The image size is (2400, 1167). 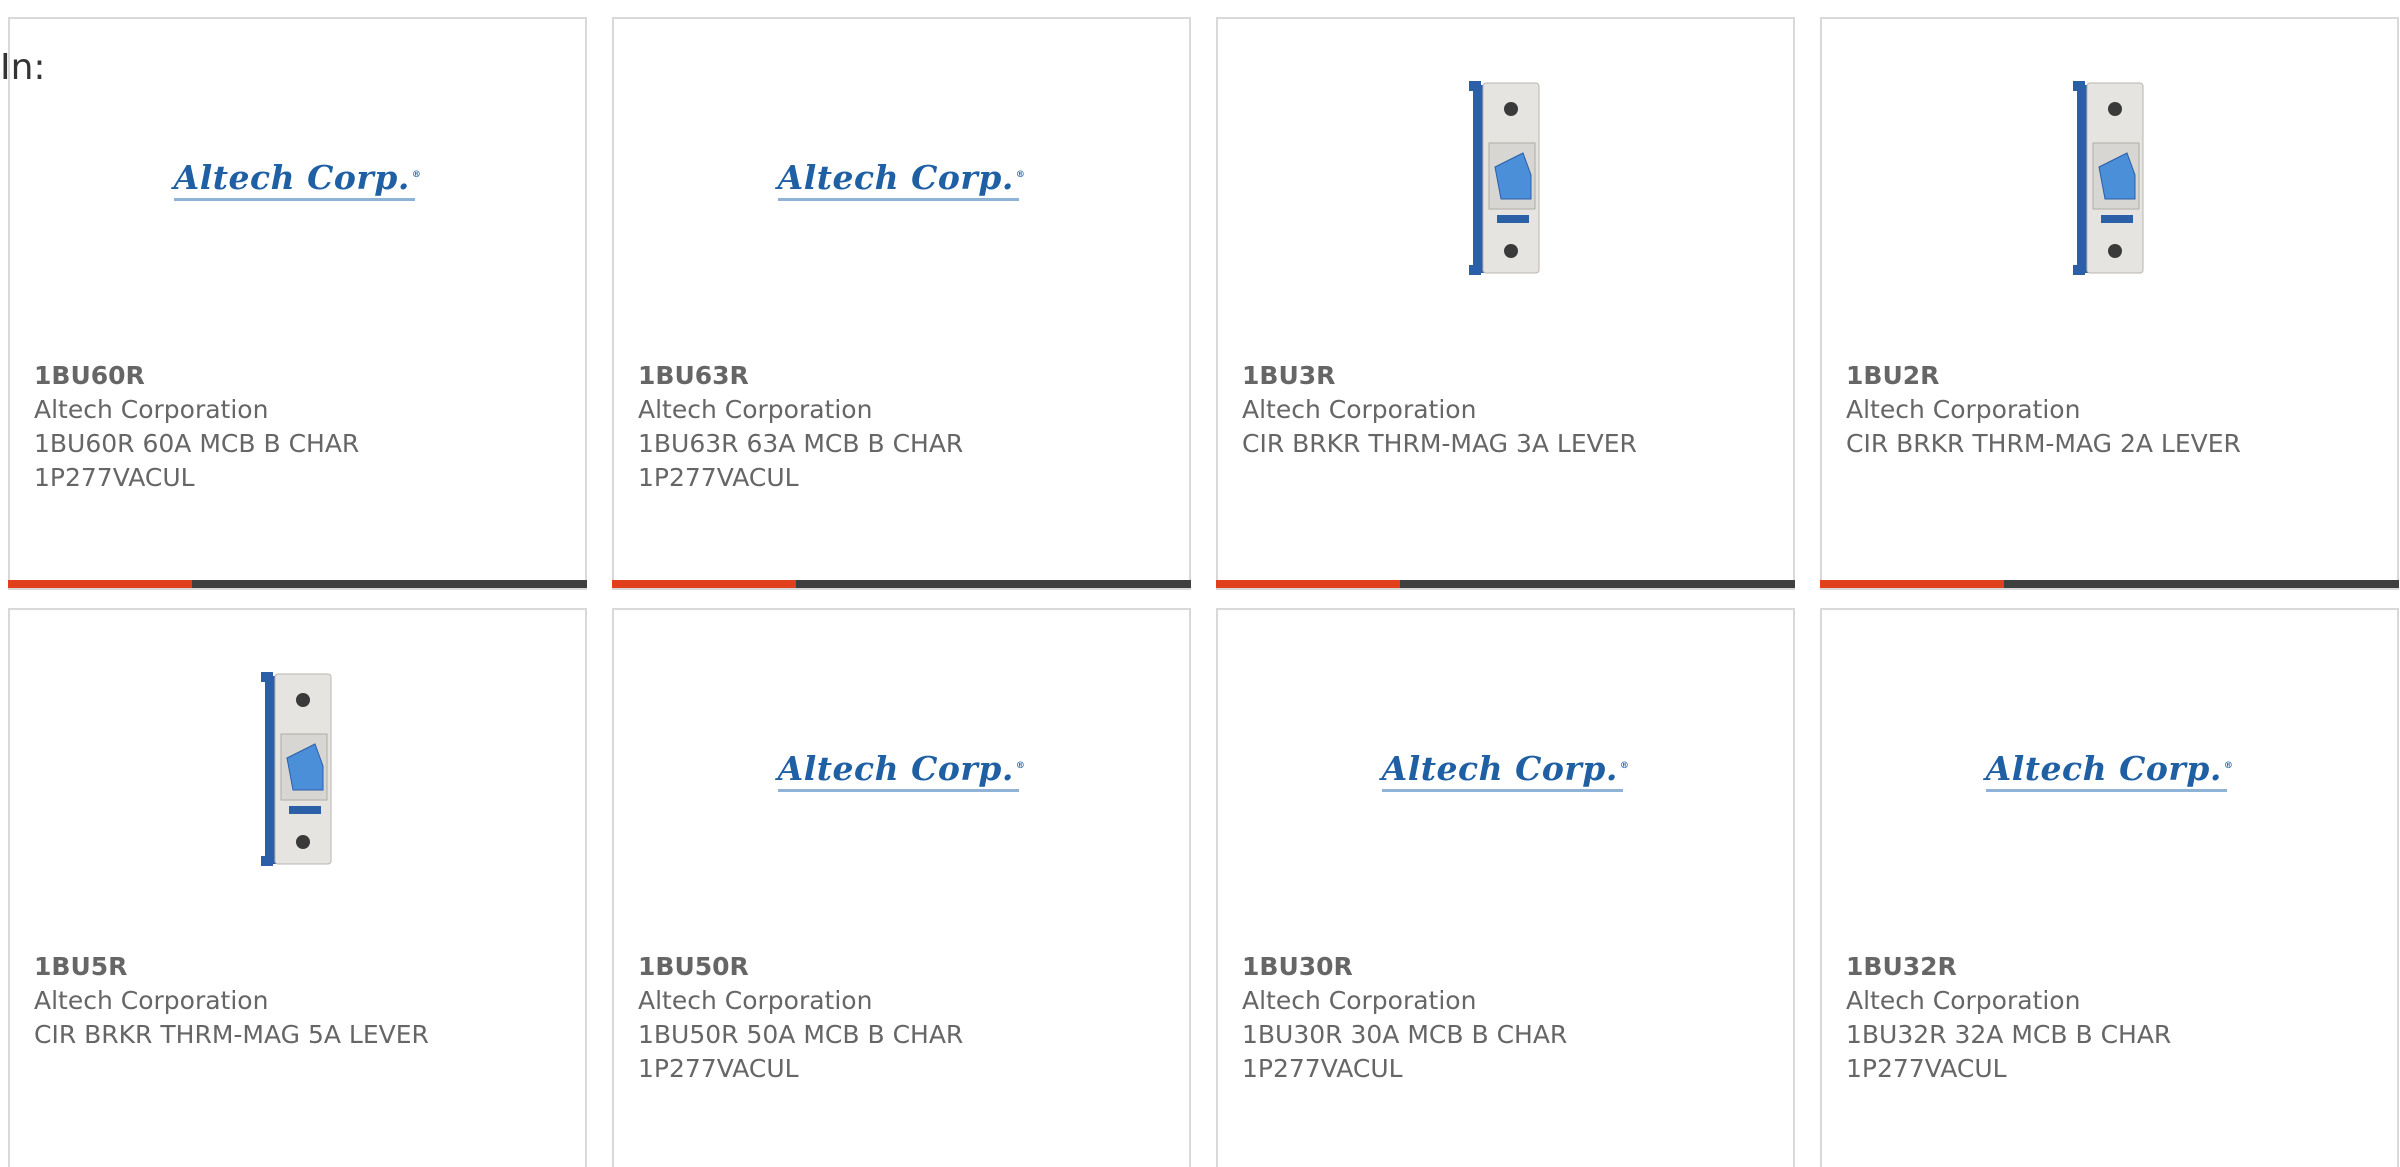 I want to click on product-description-line-1: 1BU30R 30A MCB B CHAR, so click(x=1405, y=1034).